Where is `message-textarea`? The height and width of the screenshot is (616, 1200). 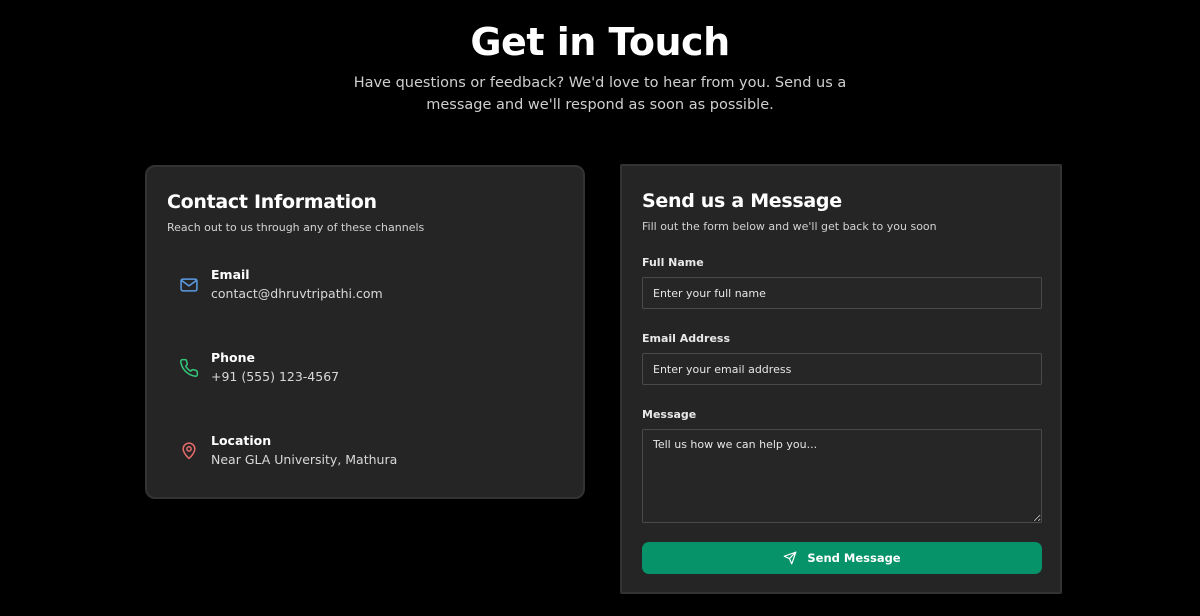
message-textarea is located at coordinates (842, 476).